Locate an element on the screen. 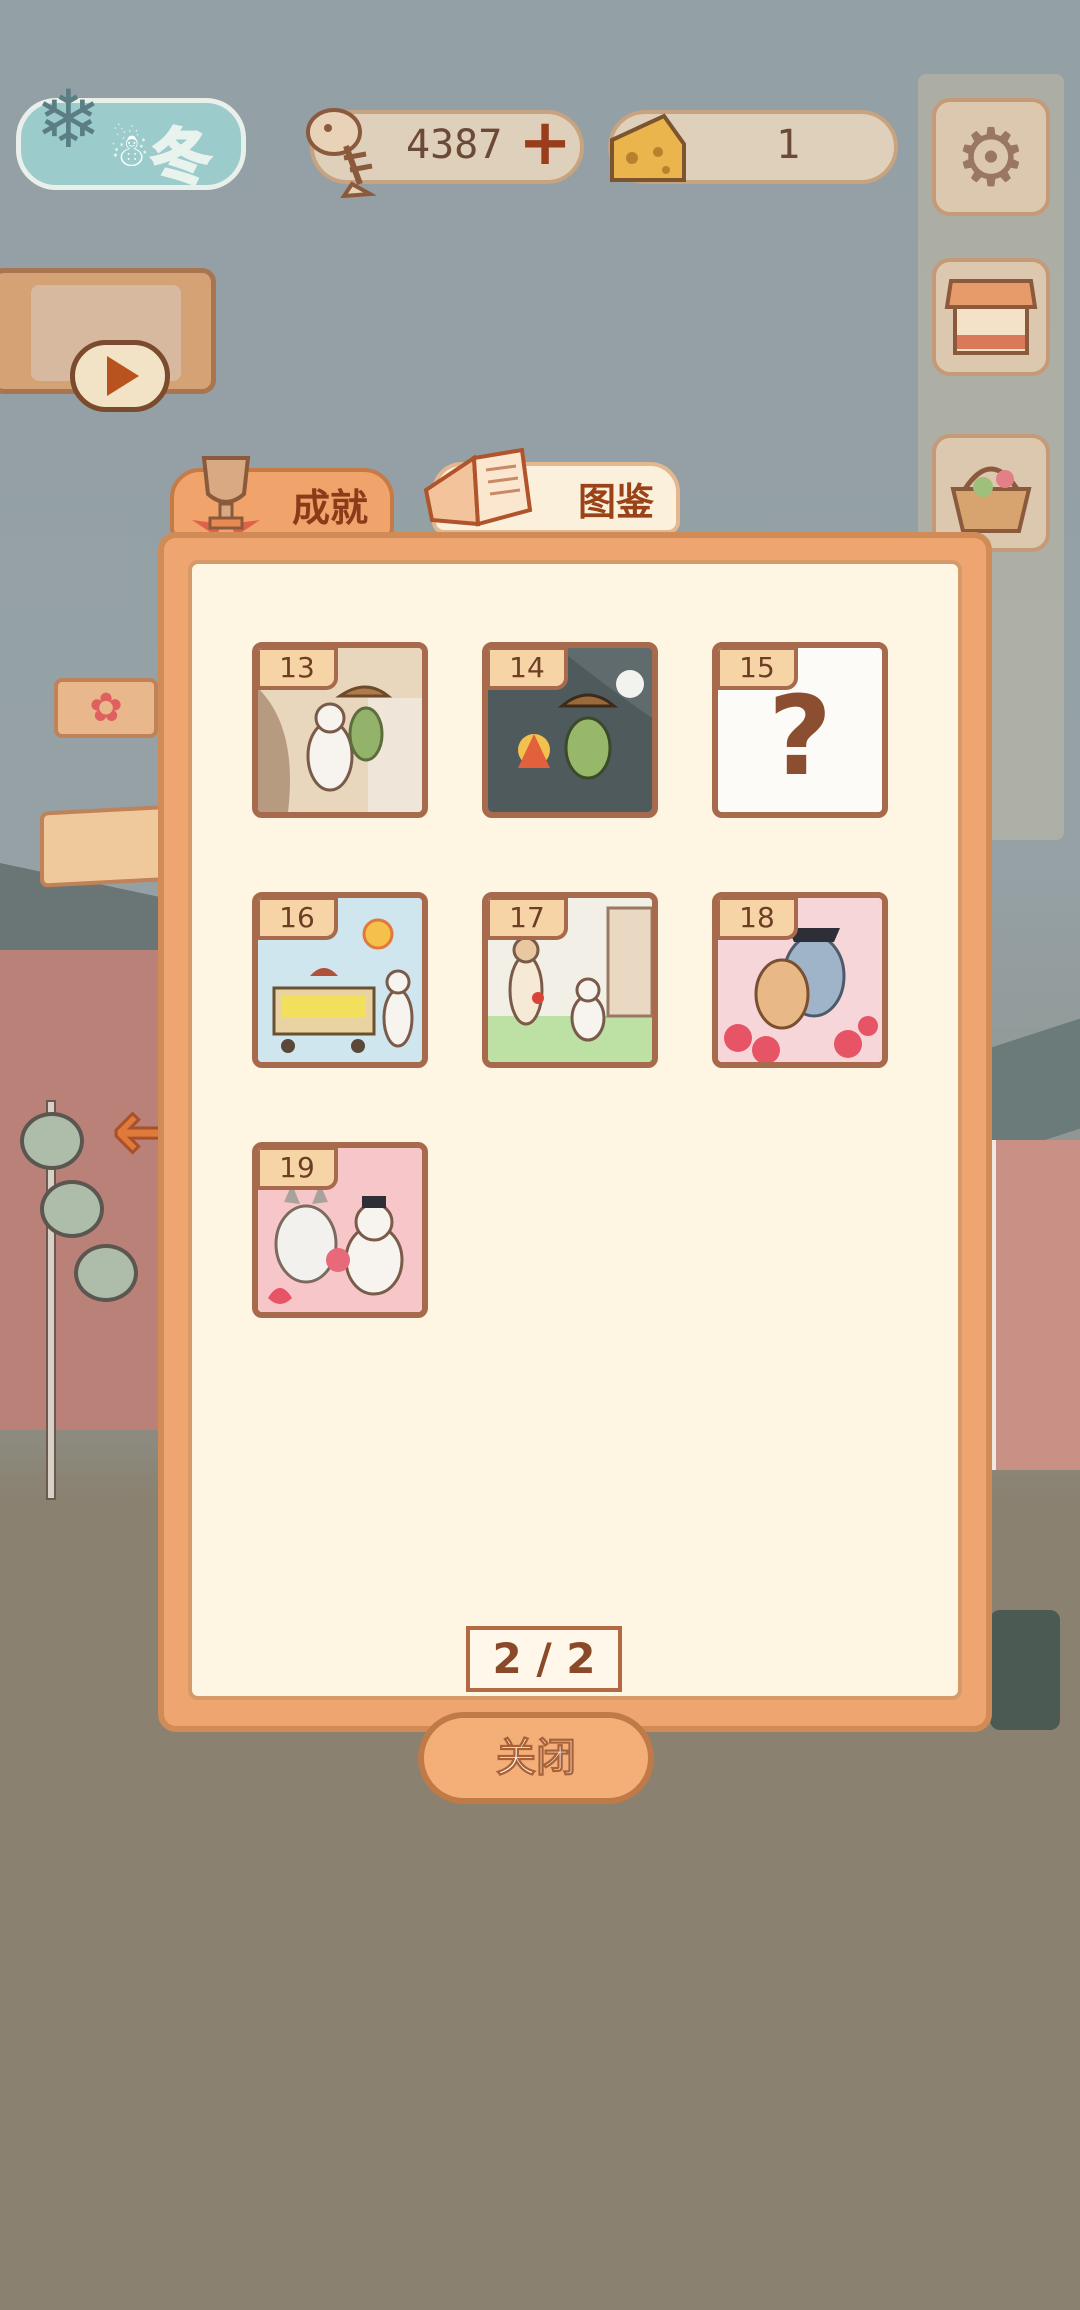 Image resolution: width=1080 pixels, height=2310 pixels. shop-stall-icon is located at coordinates (991, 317).